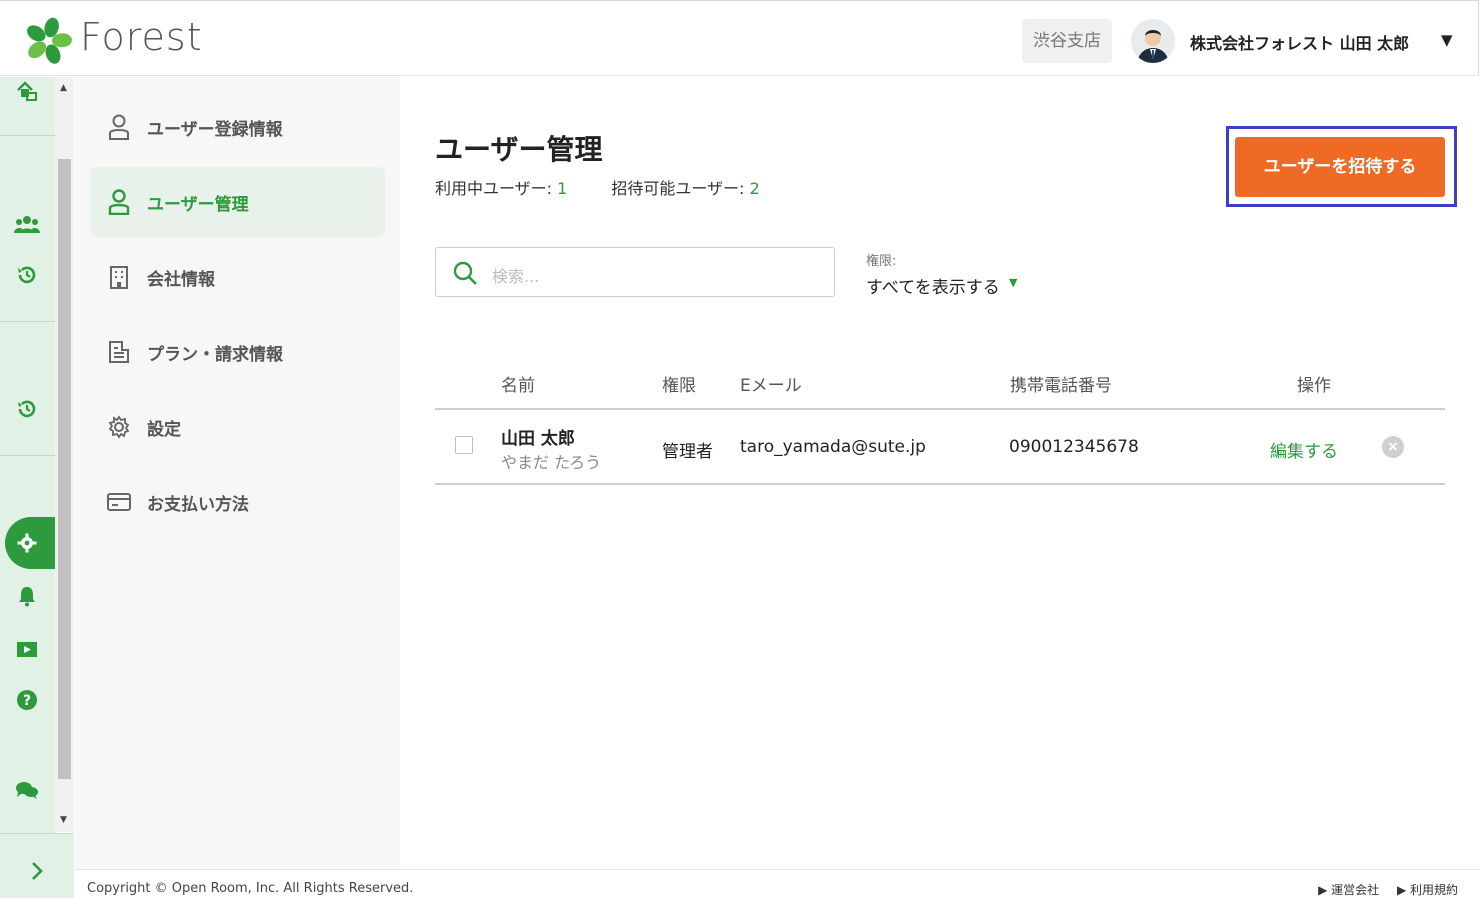 The image size is (1480, 898). Describe the element at coordinates (27, 790) in the screenshot. I see `chat-icon` at that location.